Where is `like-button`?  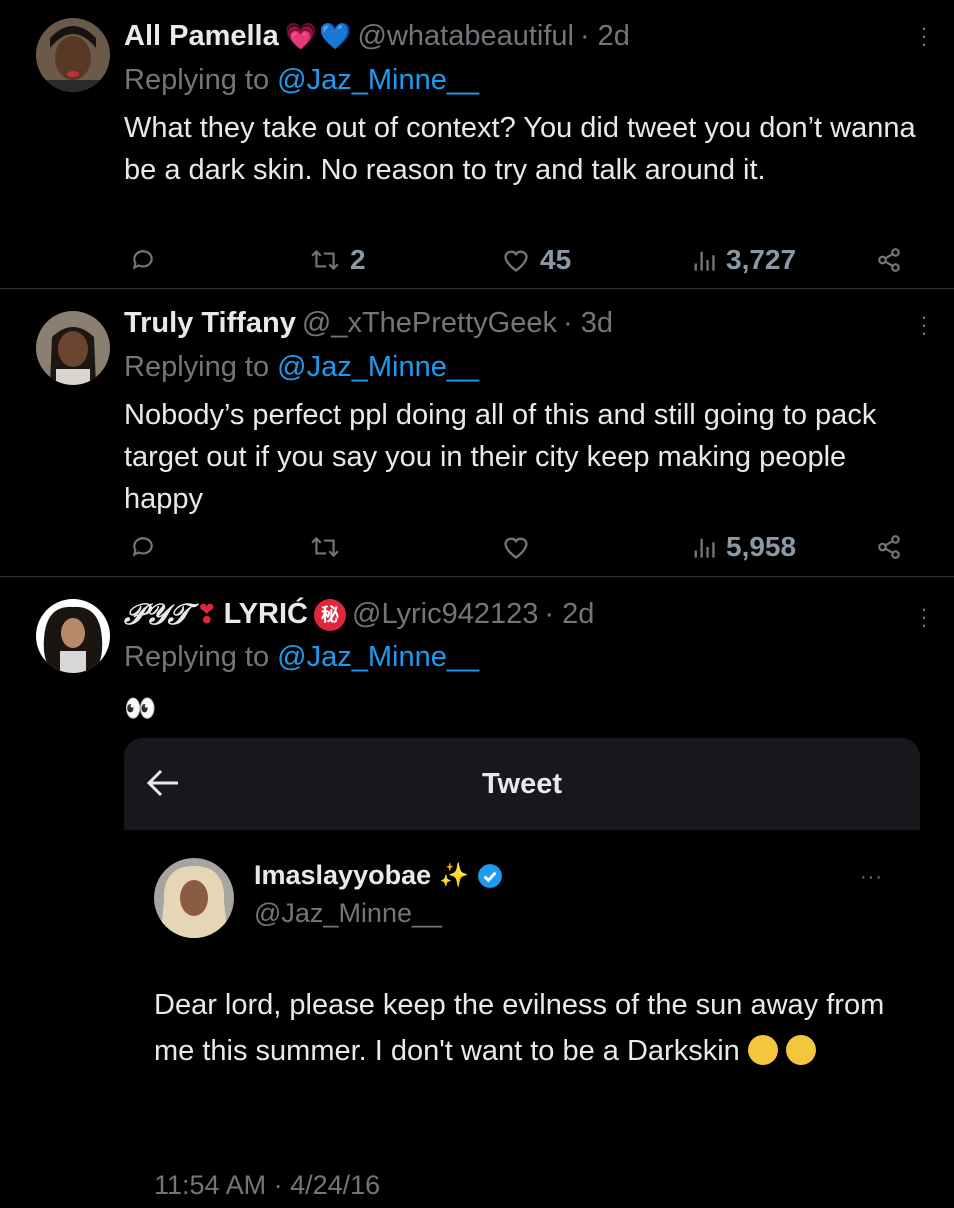 like-button is located at coordinates (521, 547).